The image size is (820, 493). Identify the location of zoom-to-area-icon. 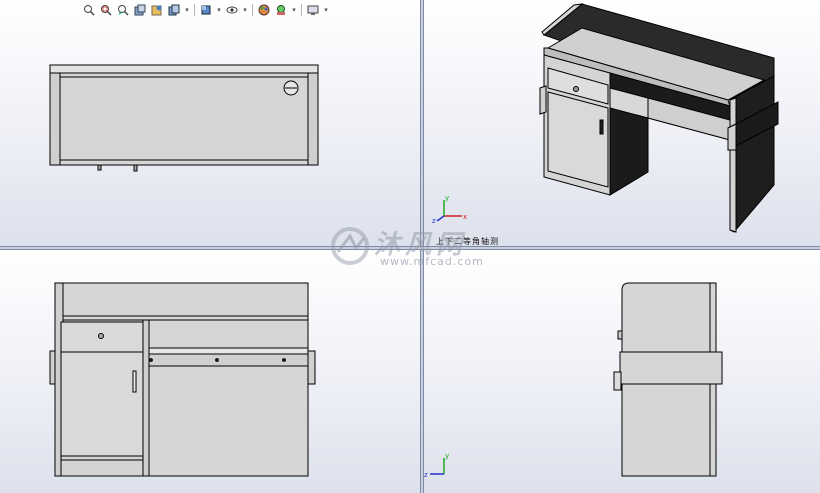
(106, 10).